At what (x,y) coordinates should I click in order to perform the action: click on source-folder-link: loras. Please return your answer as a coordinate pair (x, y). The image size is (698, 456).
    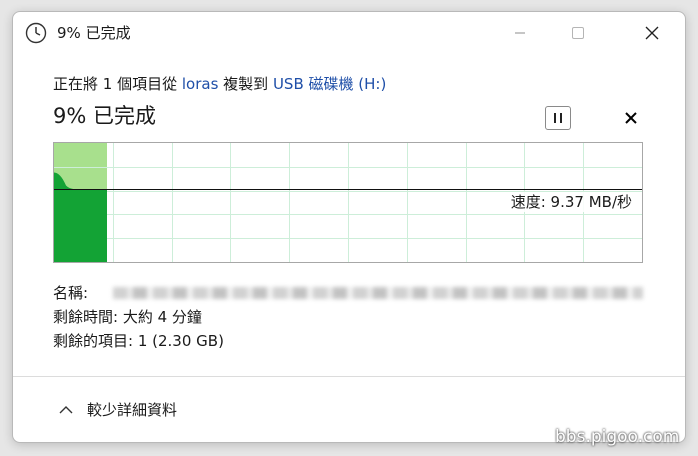
    Looking at the image, I should click on (200, 84).